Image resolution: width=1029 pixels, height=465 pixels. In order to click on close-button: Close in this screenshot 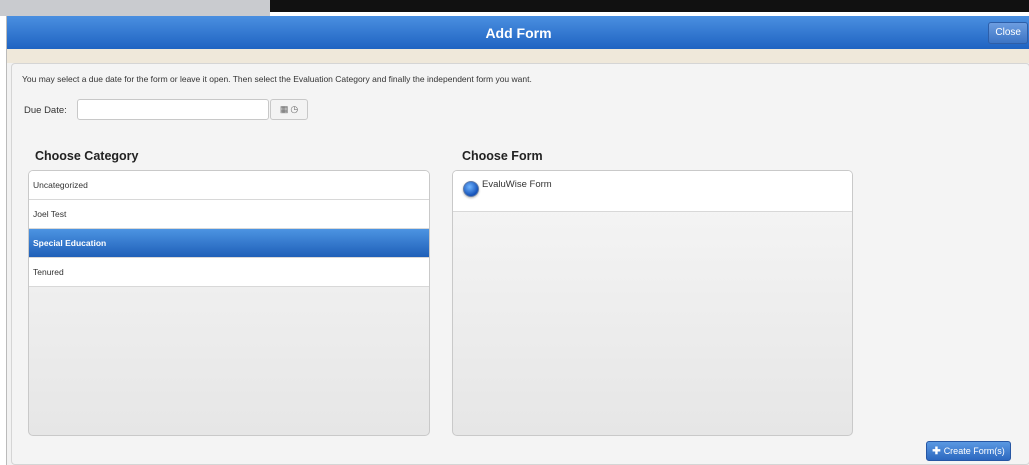, I will do `click(1008, 33)`.